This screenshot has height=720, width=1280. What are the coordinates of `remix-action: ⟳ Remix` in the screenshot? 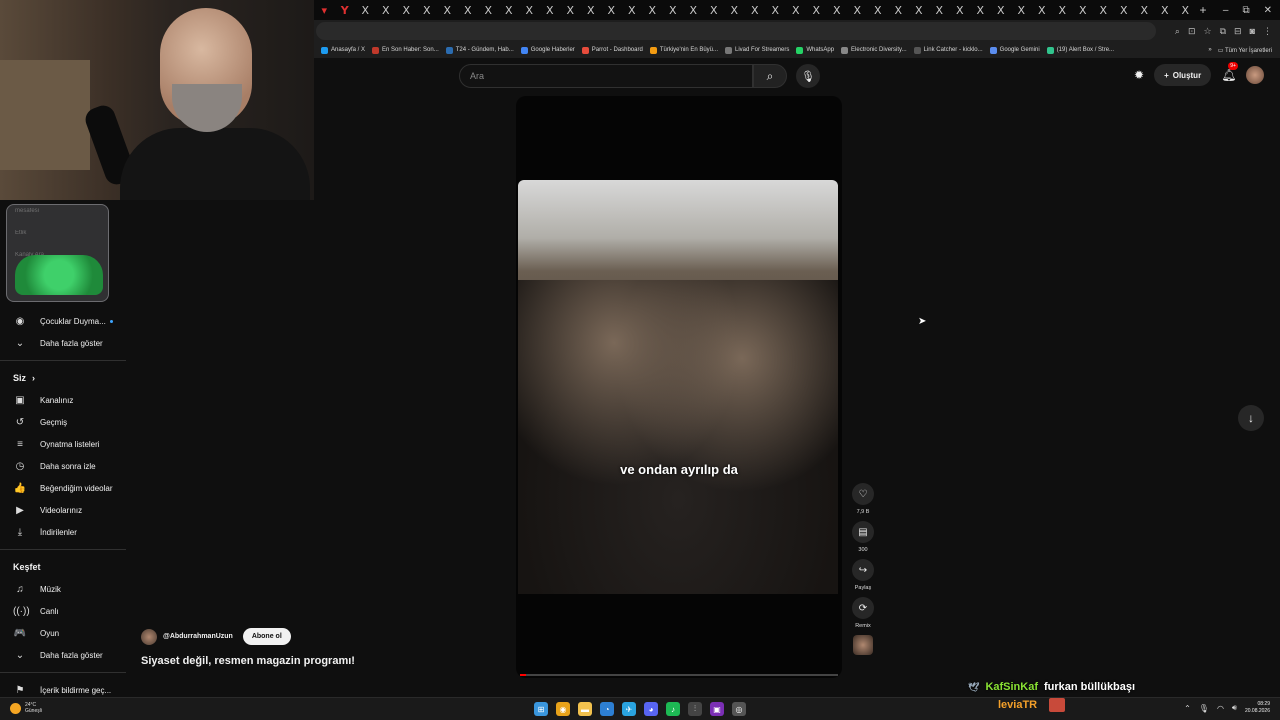 It's located at (863, 613).